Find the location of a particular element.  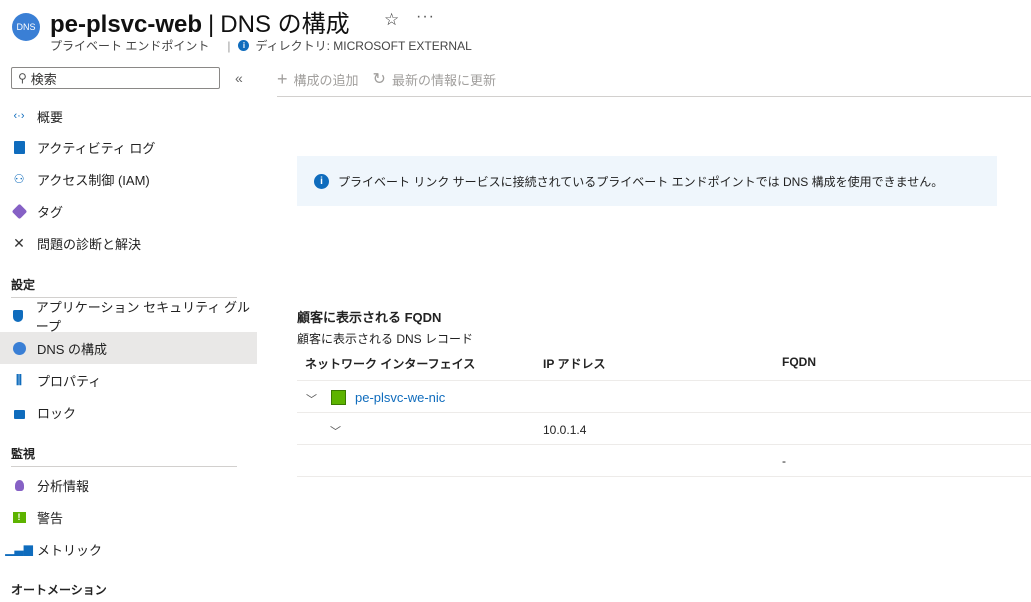

icon-text: DNS is located at coordinates (26, 27).